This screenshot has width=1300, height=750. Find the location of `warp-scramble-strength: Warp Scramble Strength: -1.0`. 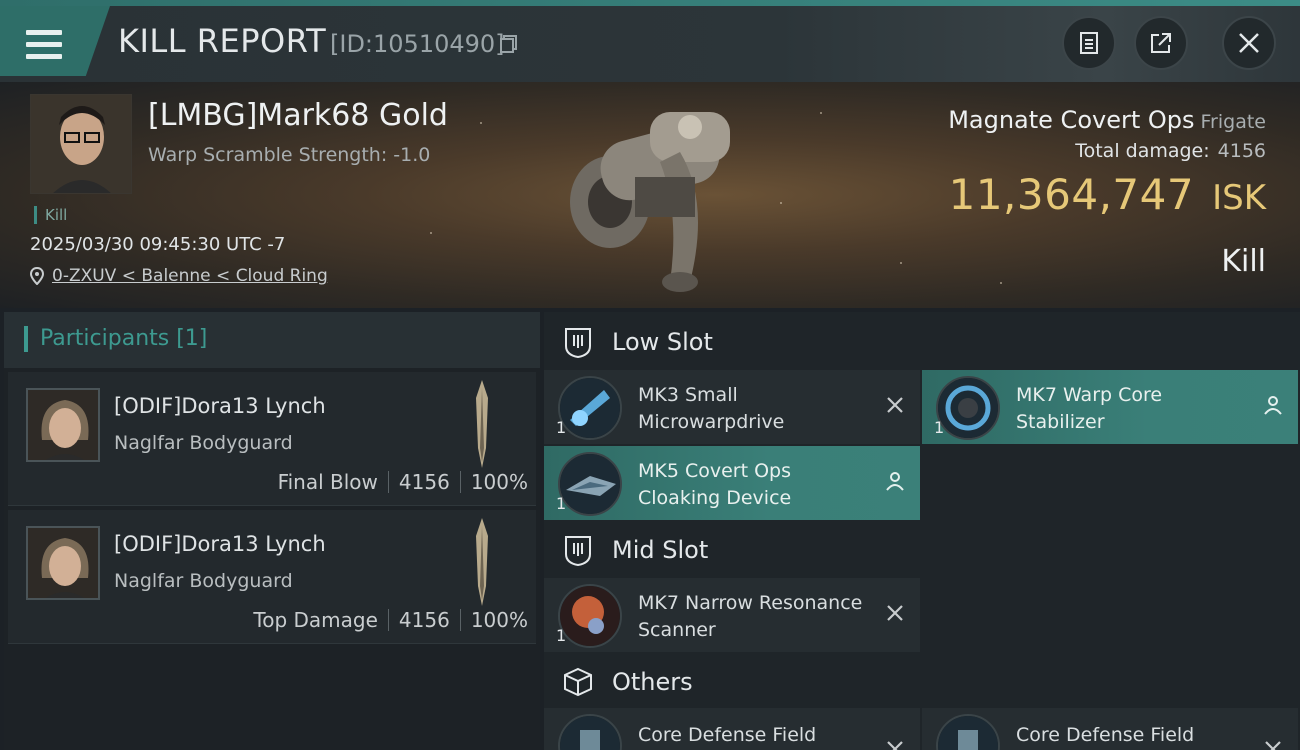

warp-scramble-strength: Warp Scramble Strength: -1.0 is located at coordinates (289, 155).